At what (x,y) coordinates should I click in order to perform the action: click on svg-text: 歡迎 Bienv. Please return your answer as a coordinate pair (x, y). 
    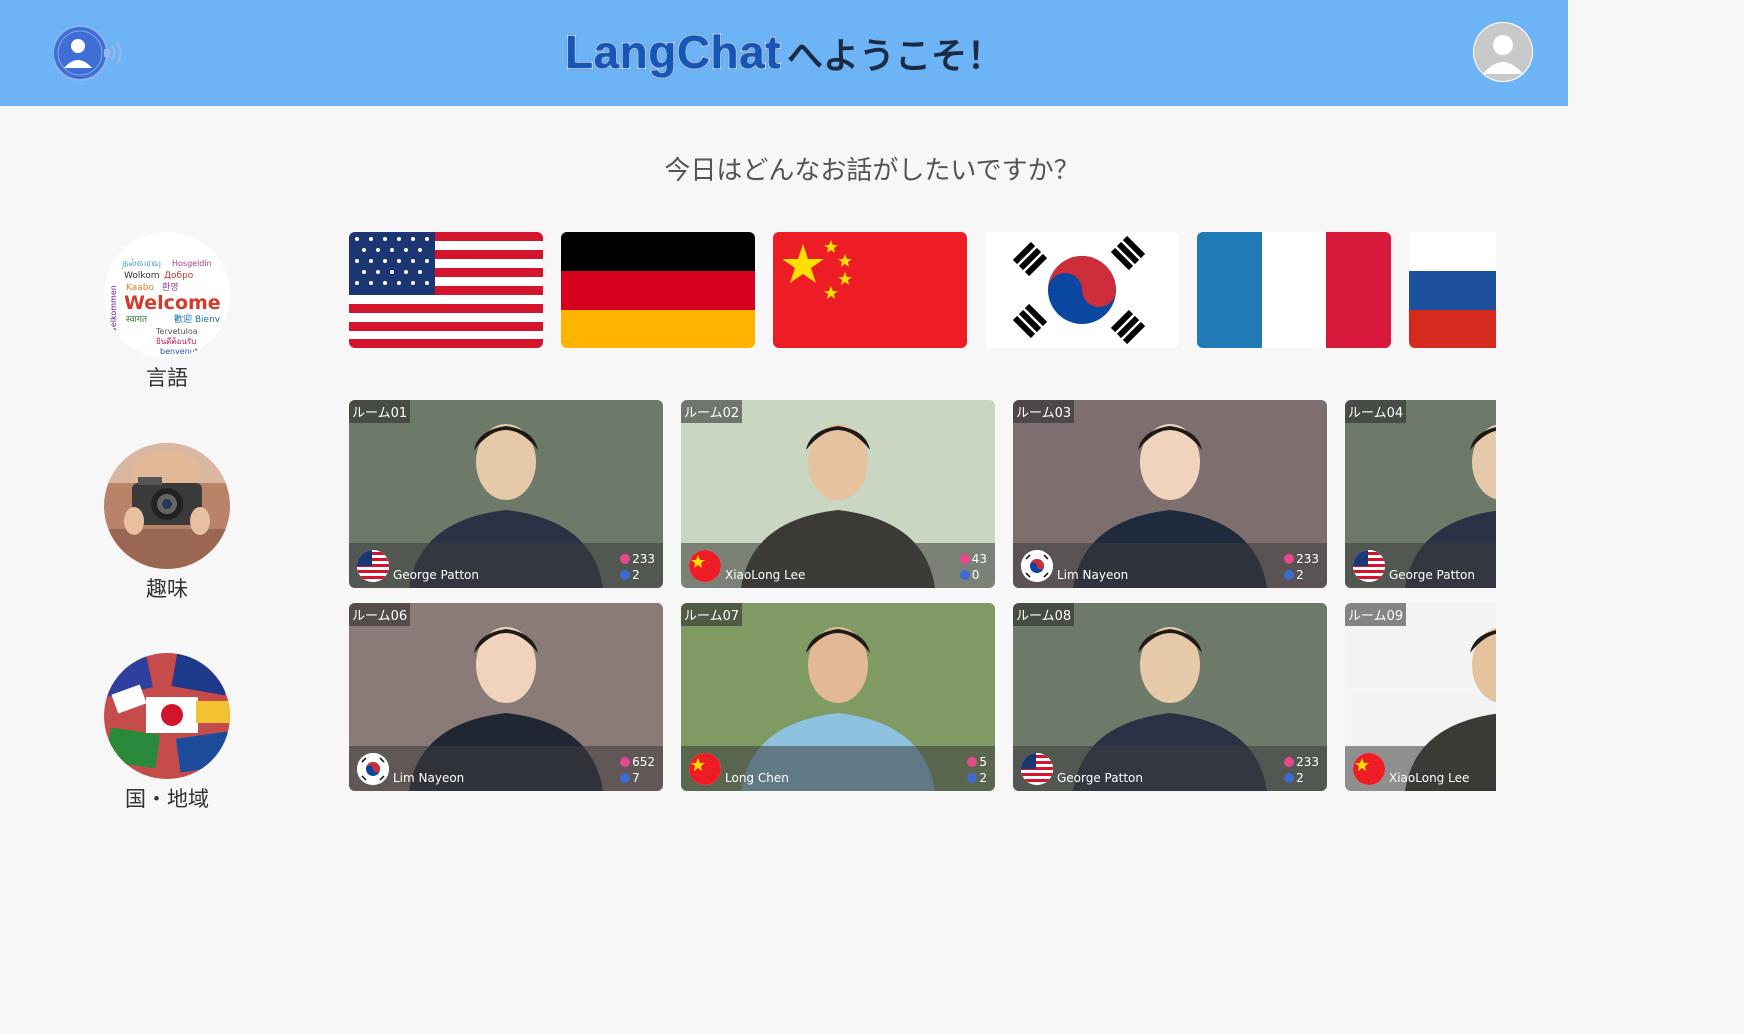
    Looking at the image, I should click on (197, 319).